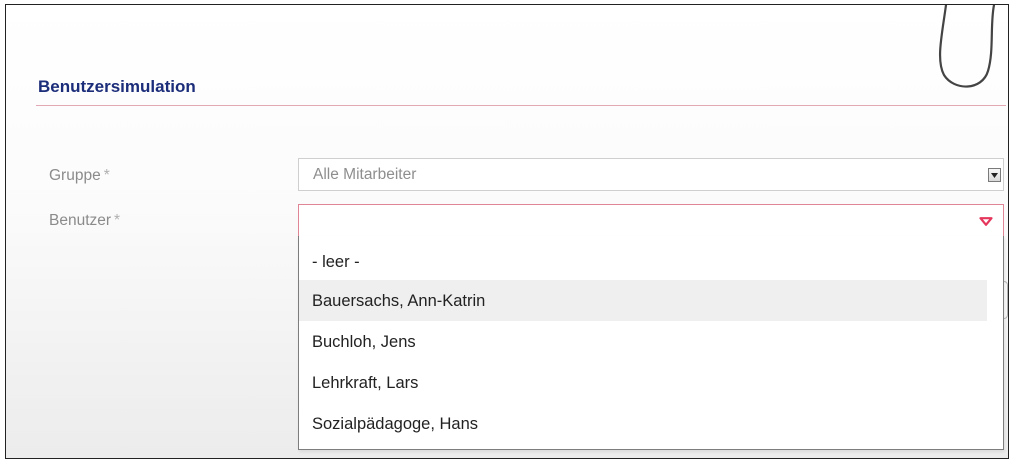 The width and height of the screenshot is (1017, 465). What do you see at coordinates (643, 300) in the screenshot?
I see `option-bauersachs-ann-katrin: Bauersachs, Ann-Katrin` at bounding box center [643, 300].